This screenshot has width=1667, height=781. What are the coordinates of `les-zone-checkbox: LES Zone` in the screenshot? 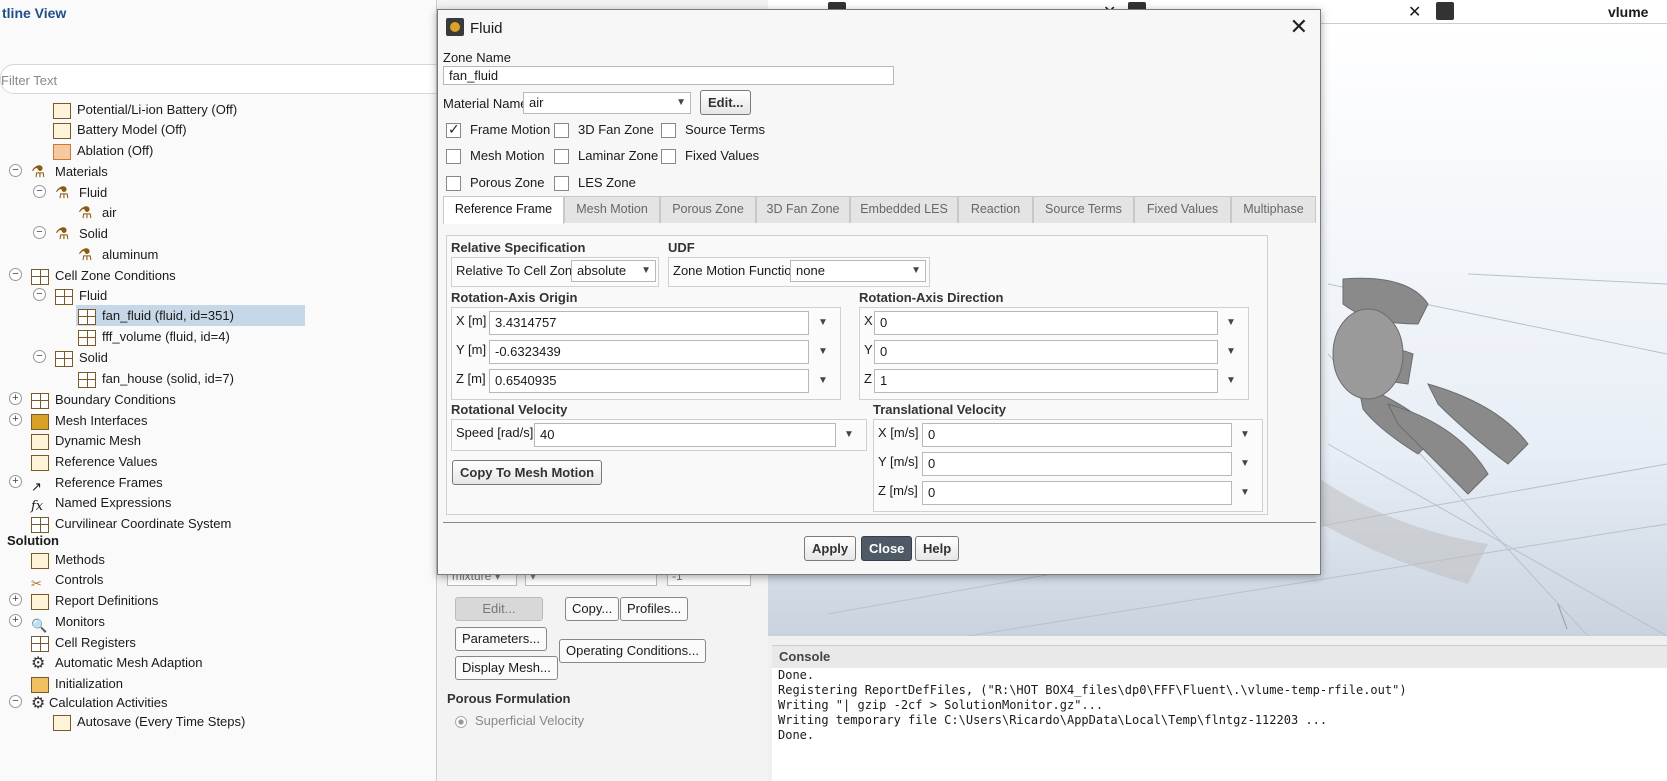 It's located at (595, 184).